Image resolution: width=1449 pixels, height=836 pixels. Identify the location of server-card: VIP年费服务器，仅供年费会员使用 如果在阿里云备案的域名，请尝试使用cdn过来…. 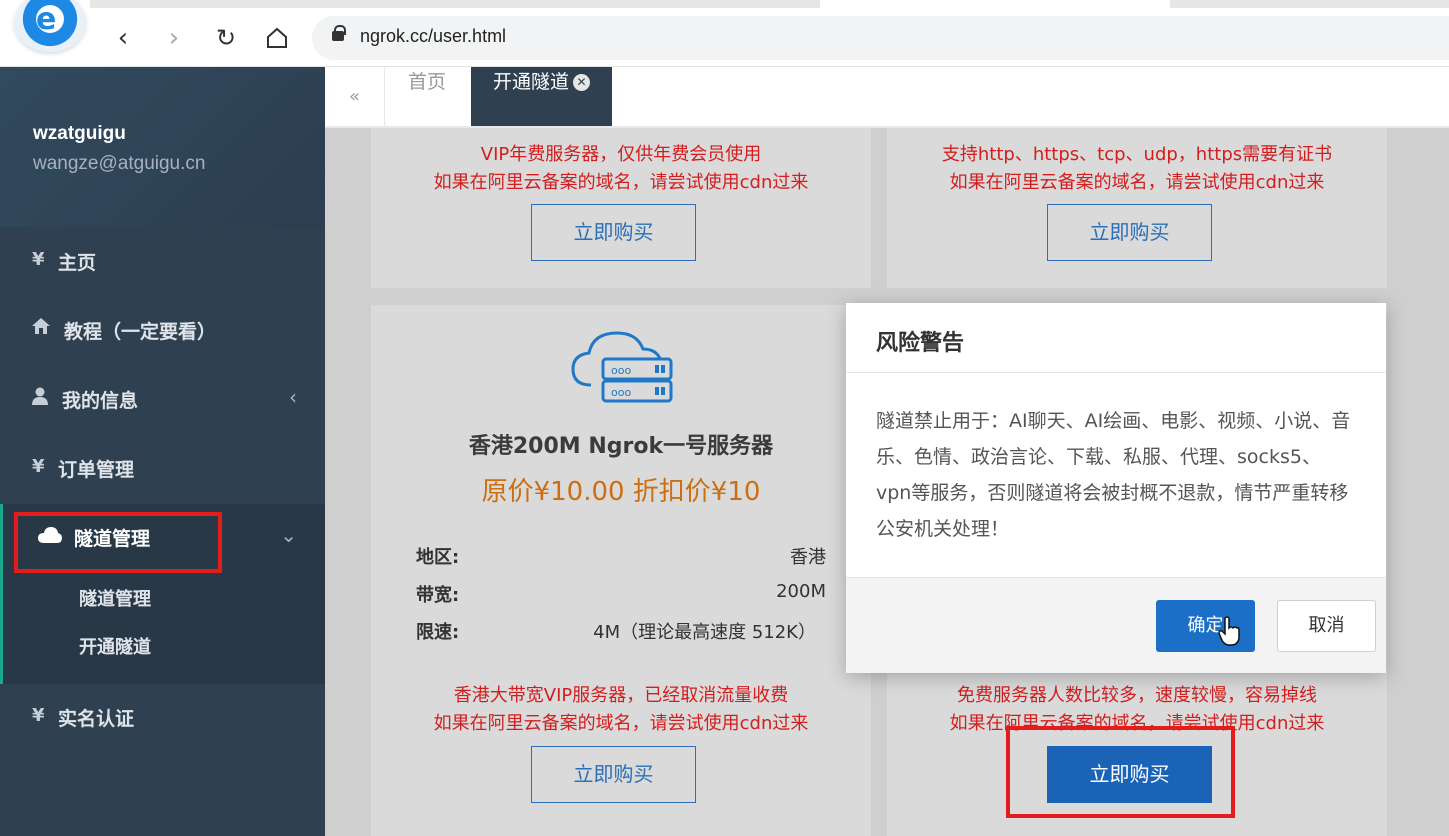
(621, 208).